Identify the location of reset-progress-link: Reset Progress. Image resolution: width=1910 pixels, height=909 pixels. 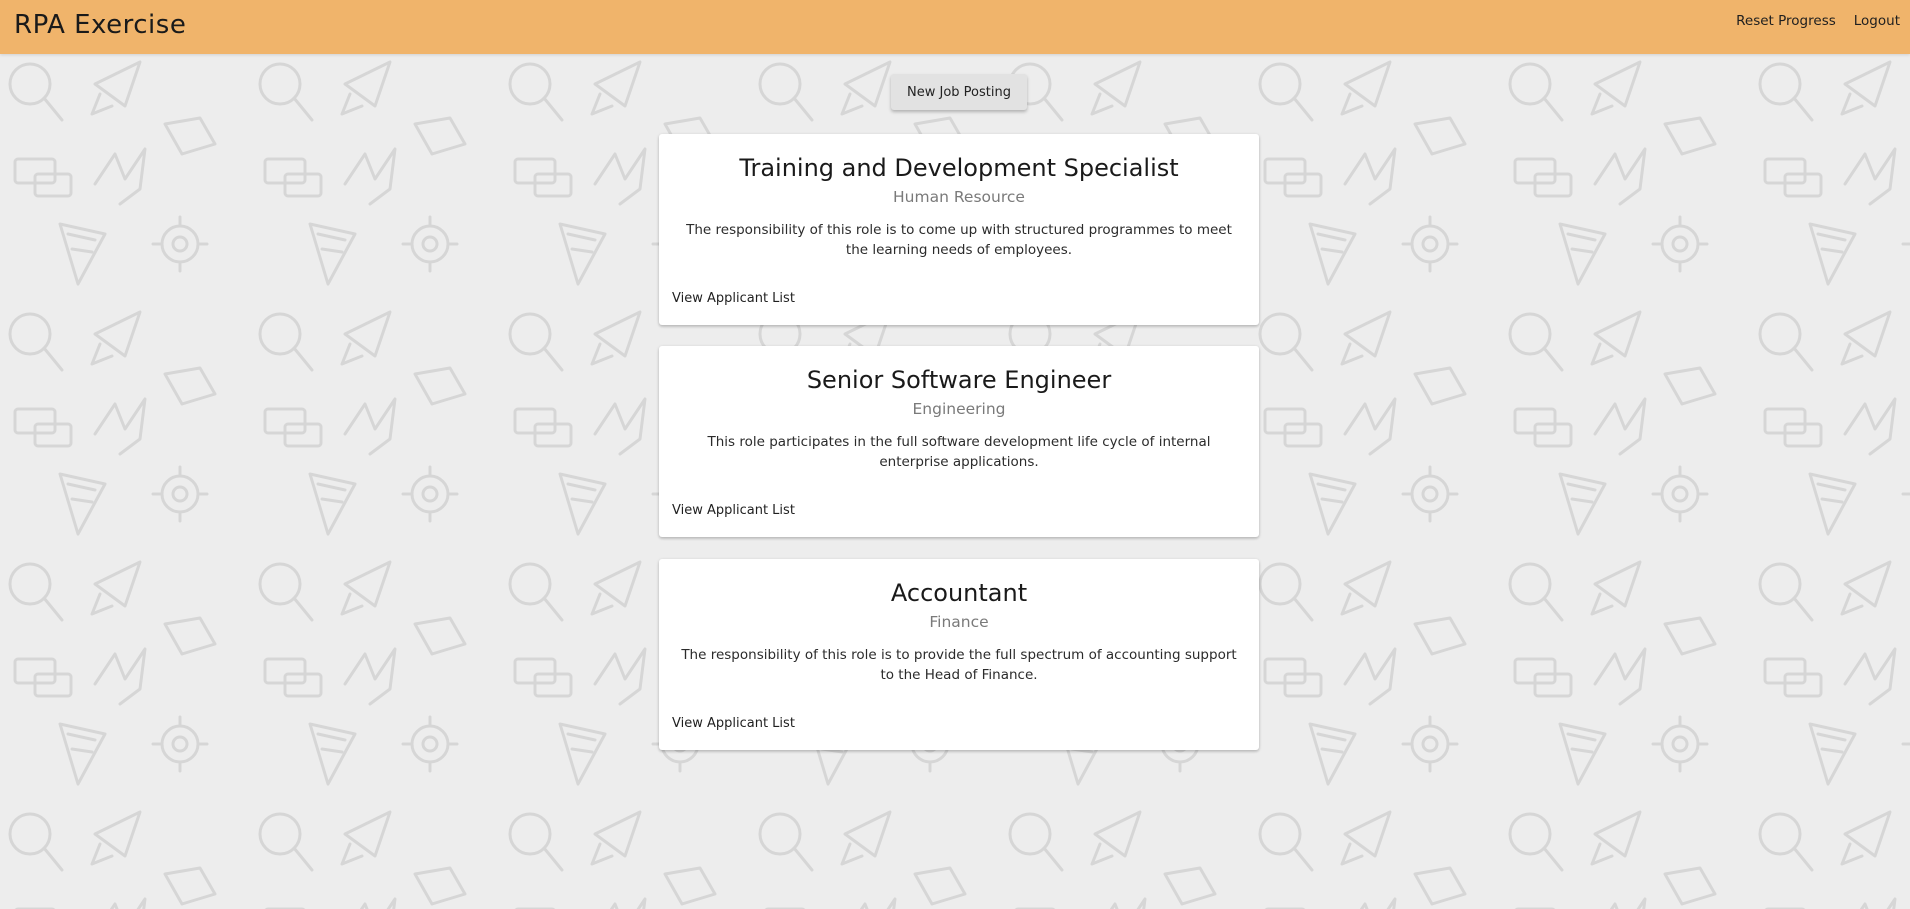
(1786, 21).